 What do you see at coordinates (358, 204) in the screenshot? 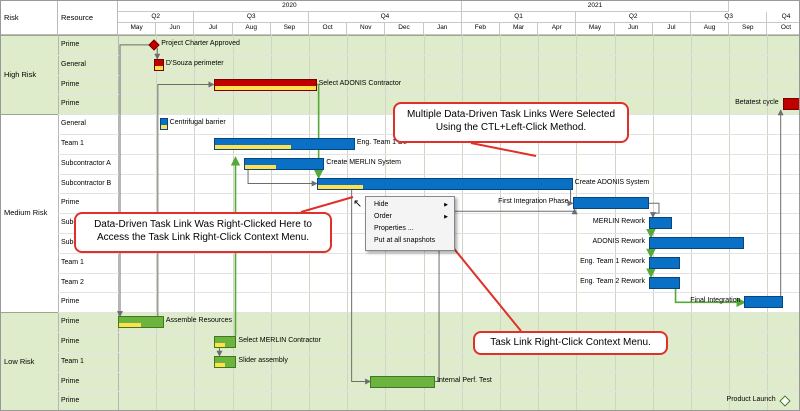
I see `mouse-cursor-icon: ↖` at bounding box center [358, 204].